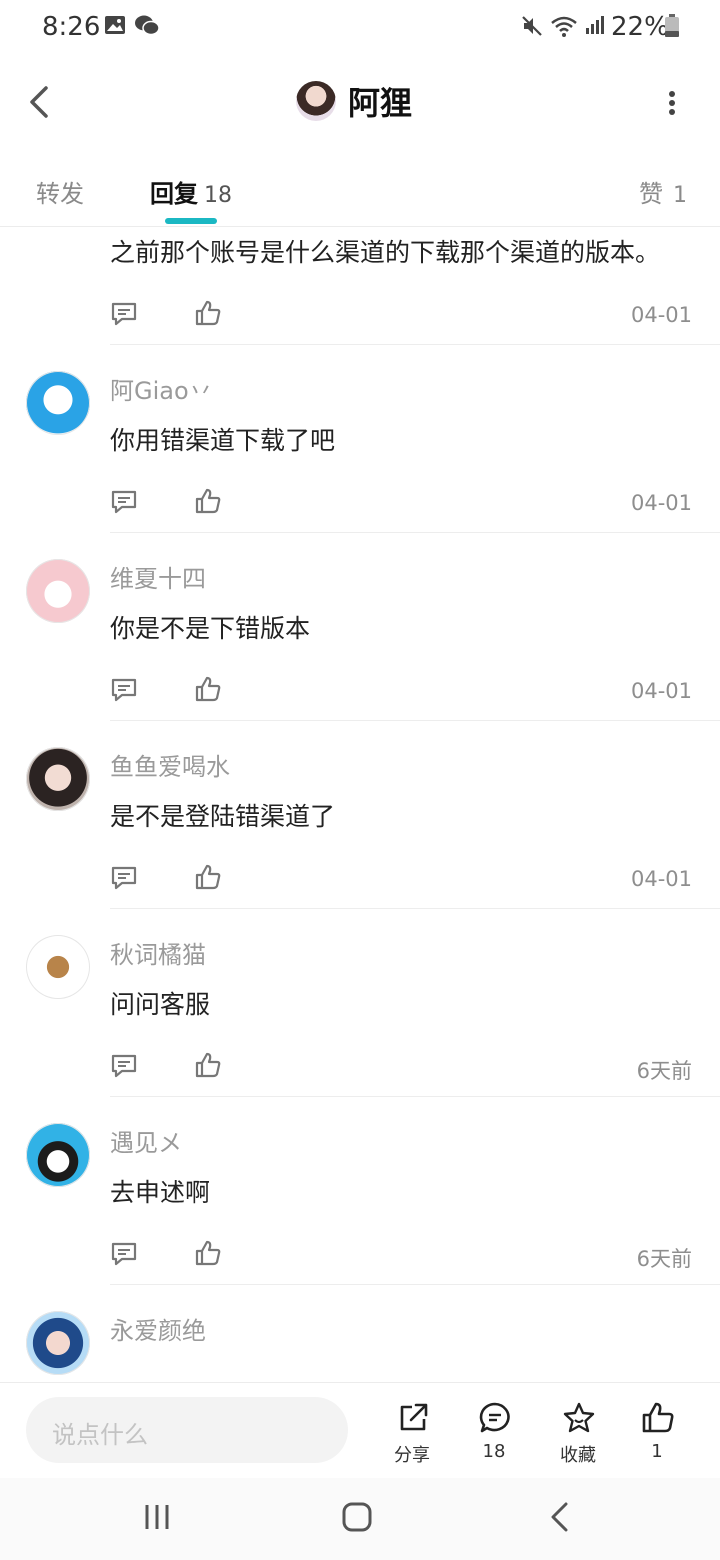 The width and height of the screenshot is (720, 1560). I want to click on comment-item: 维夏十四 你是不是下错版本 04-01, so click(360, 627).